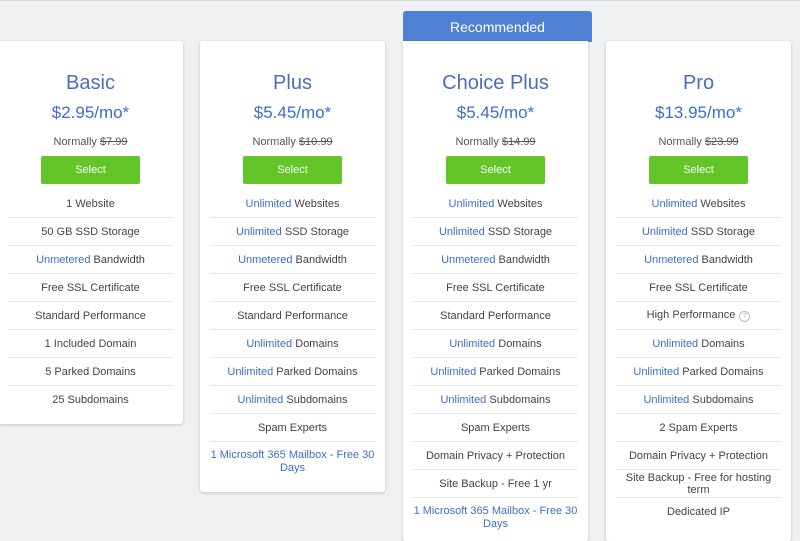  What do you see at coordinates (495, 484) in the screenshot?
I see `feature-item: Site Backup - Free 1 yr` at bounding box center [495, 484].